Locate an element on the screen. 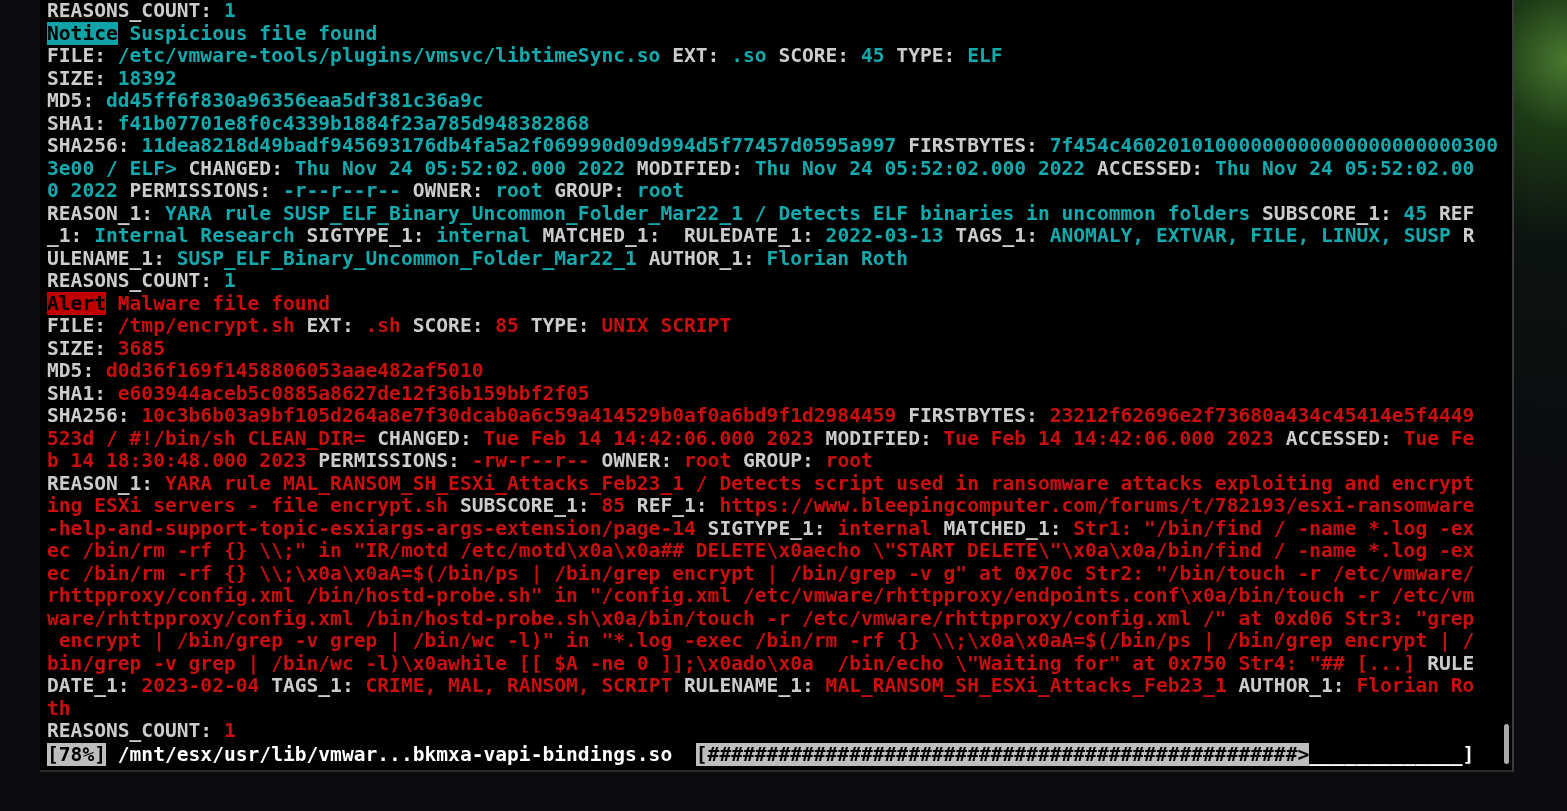 This screenshot has width=1567, height=811. field-value: UNIX SCRIPT is located at coordinates (666, 325).